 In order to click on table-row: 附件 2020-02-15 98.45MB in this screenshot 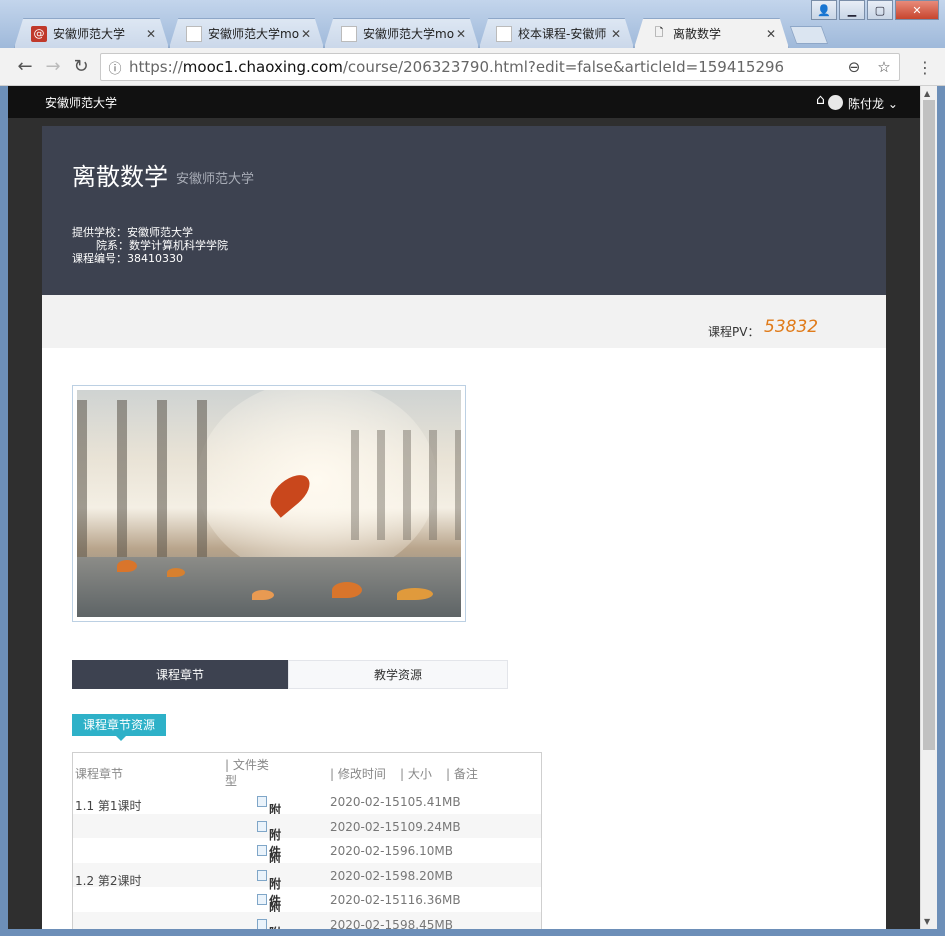, I will do `click(307, 920)`.